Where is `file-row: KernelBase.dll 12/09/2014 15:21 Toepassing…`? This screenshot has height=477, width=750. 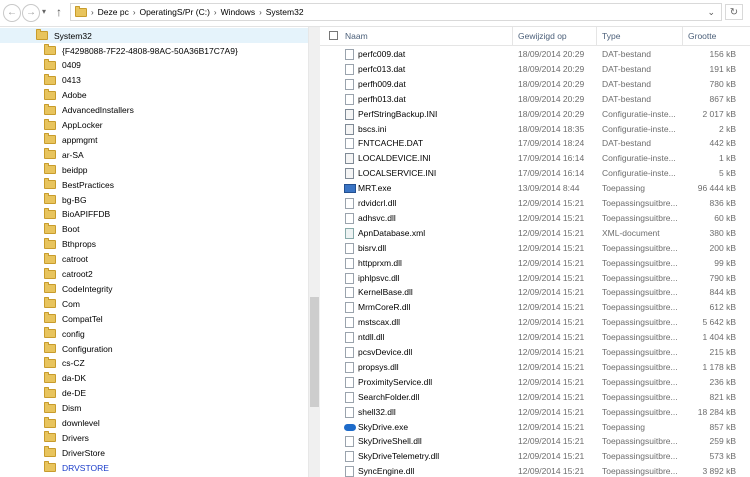
file-row: KernelBase.dll 12/09/2014 15:21 Toepassing… is located at coordinates (535, 292).